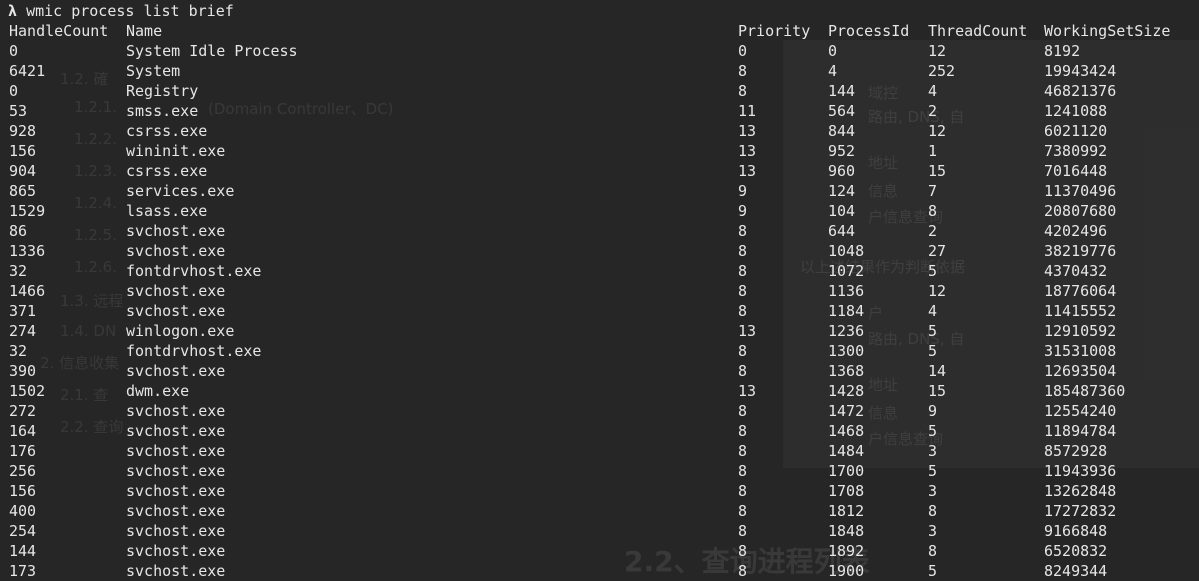 This screenshot has height=581, width=1199. I want to click on cell-process-id: 1900, so click(846, 571).